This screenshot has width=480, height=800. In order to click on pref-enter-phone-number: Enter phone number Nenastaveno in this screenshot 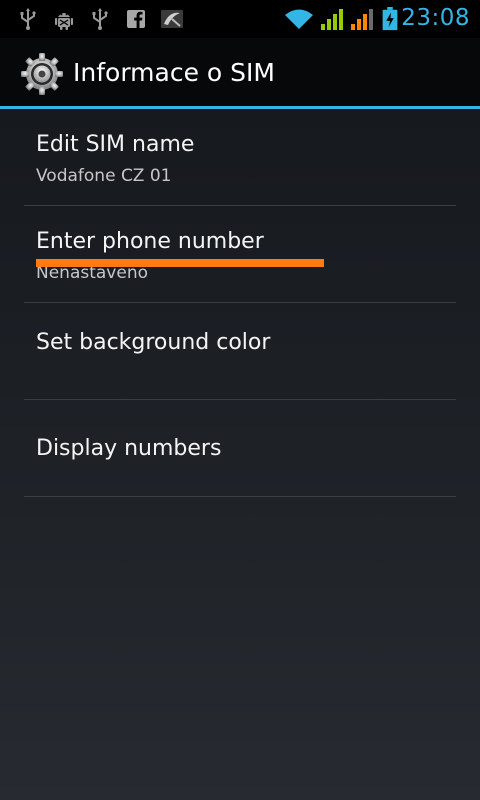, I will do `click(240, 254)`.